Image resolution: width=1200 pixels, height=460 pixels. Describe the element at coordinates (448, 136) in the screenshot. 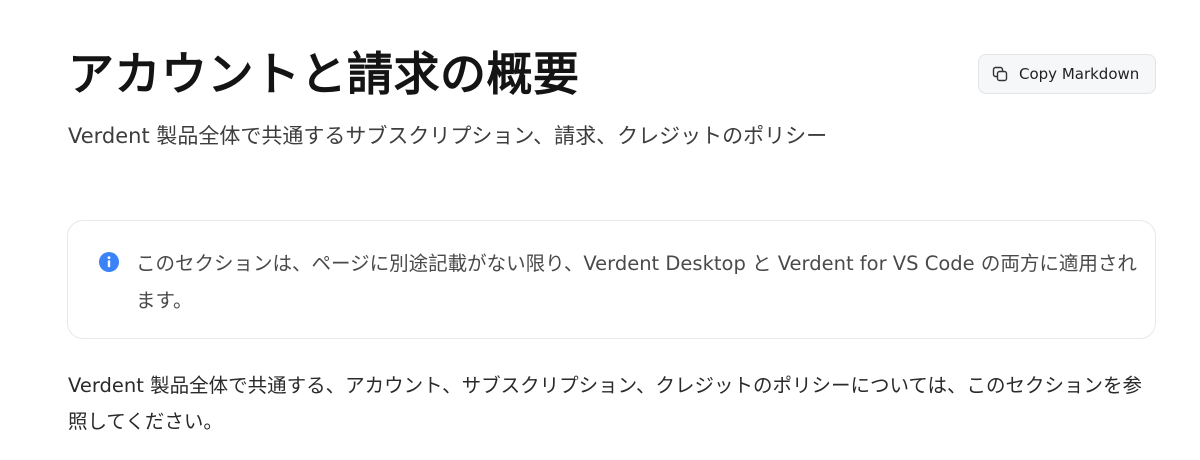

I see `page-subtitle: Verdent 製品全体で共通するサブスクリプション、請求、クレジットのポリシー` at that location.